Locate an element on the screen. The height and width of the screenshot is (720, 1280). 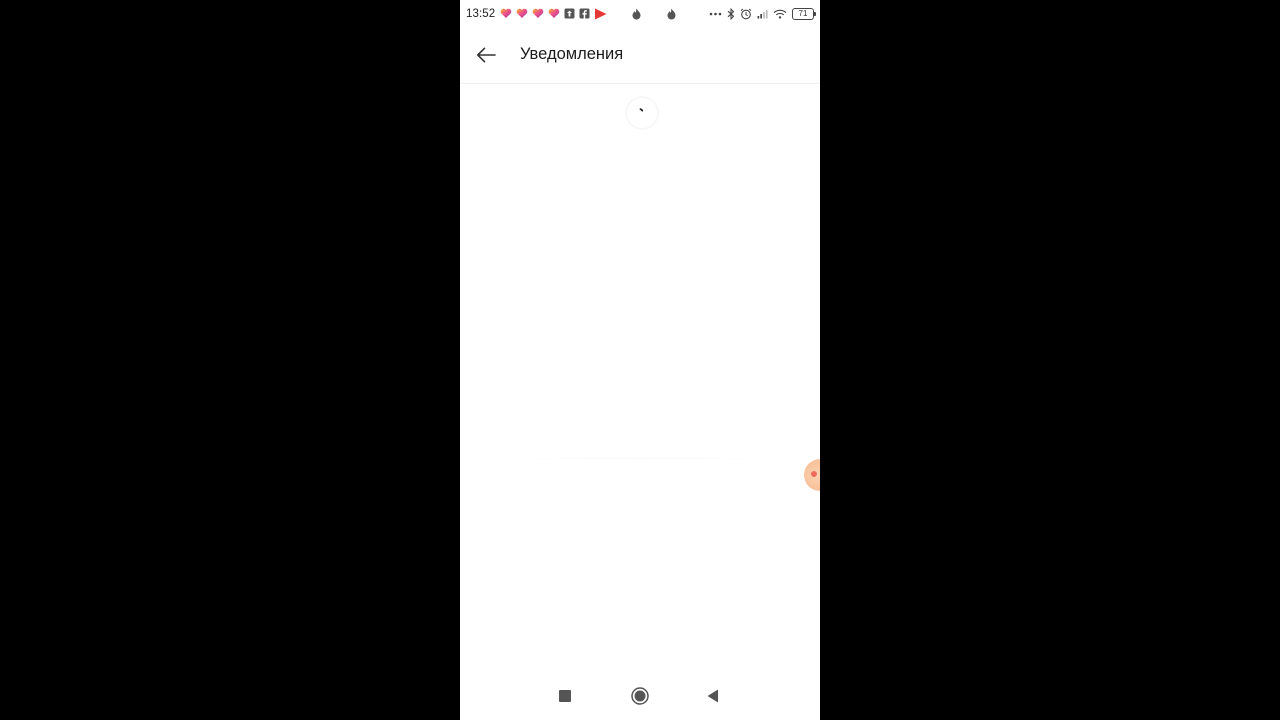
page-title: Уведомления is located at coordinates (572, 54).